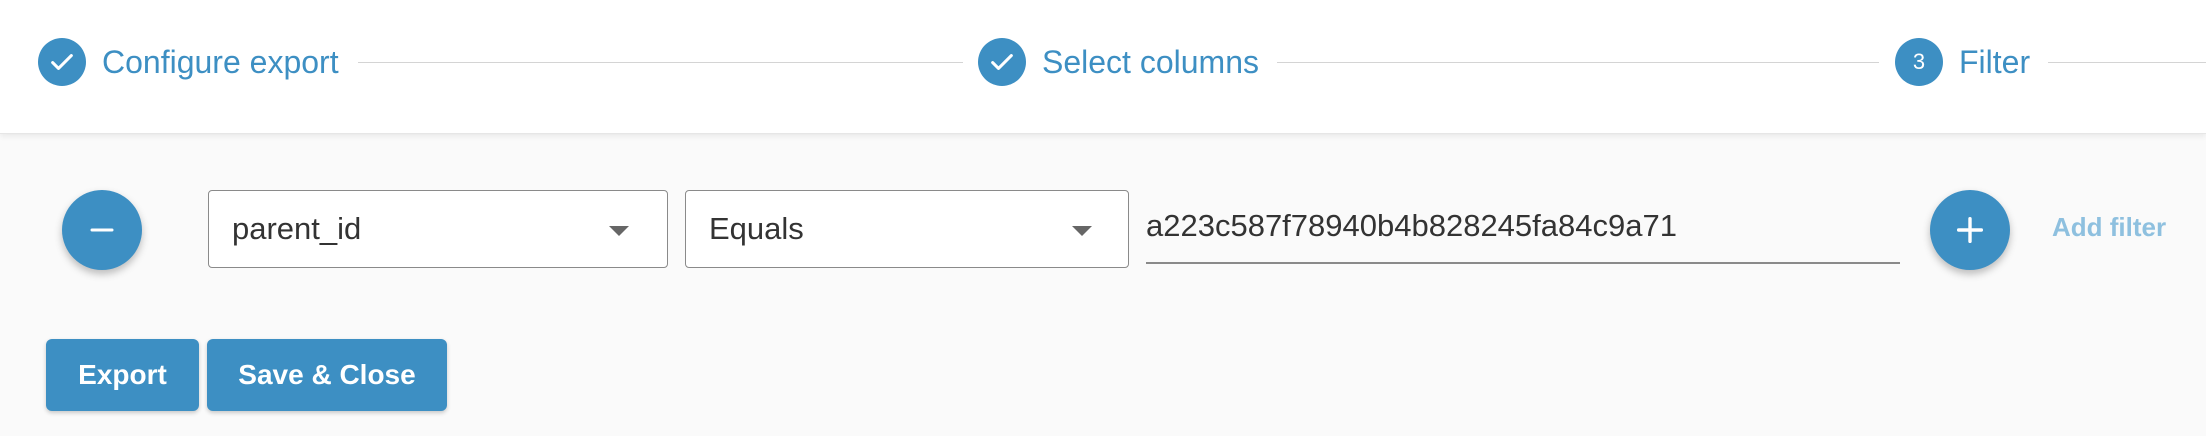 The height and width of the screenshot is (436, 2206). I want to click on operator-select: Equals, so click(907, 229).